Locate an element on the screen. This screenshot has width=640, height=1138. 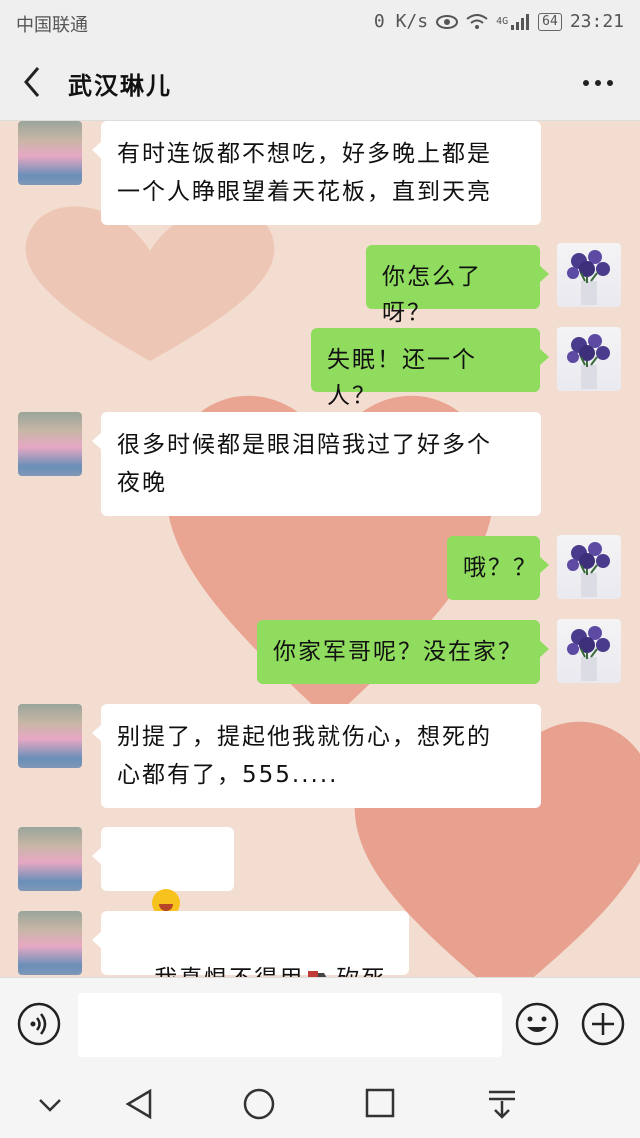
clock: 23:21 is located at coordinates (596, 21).